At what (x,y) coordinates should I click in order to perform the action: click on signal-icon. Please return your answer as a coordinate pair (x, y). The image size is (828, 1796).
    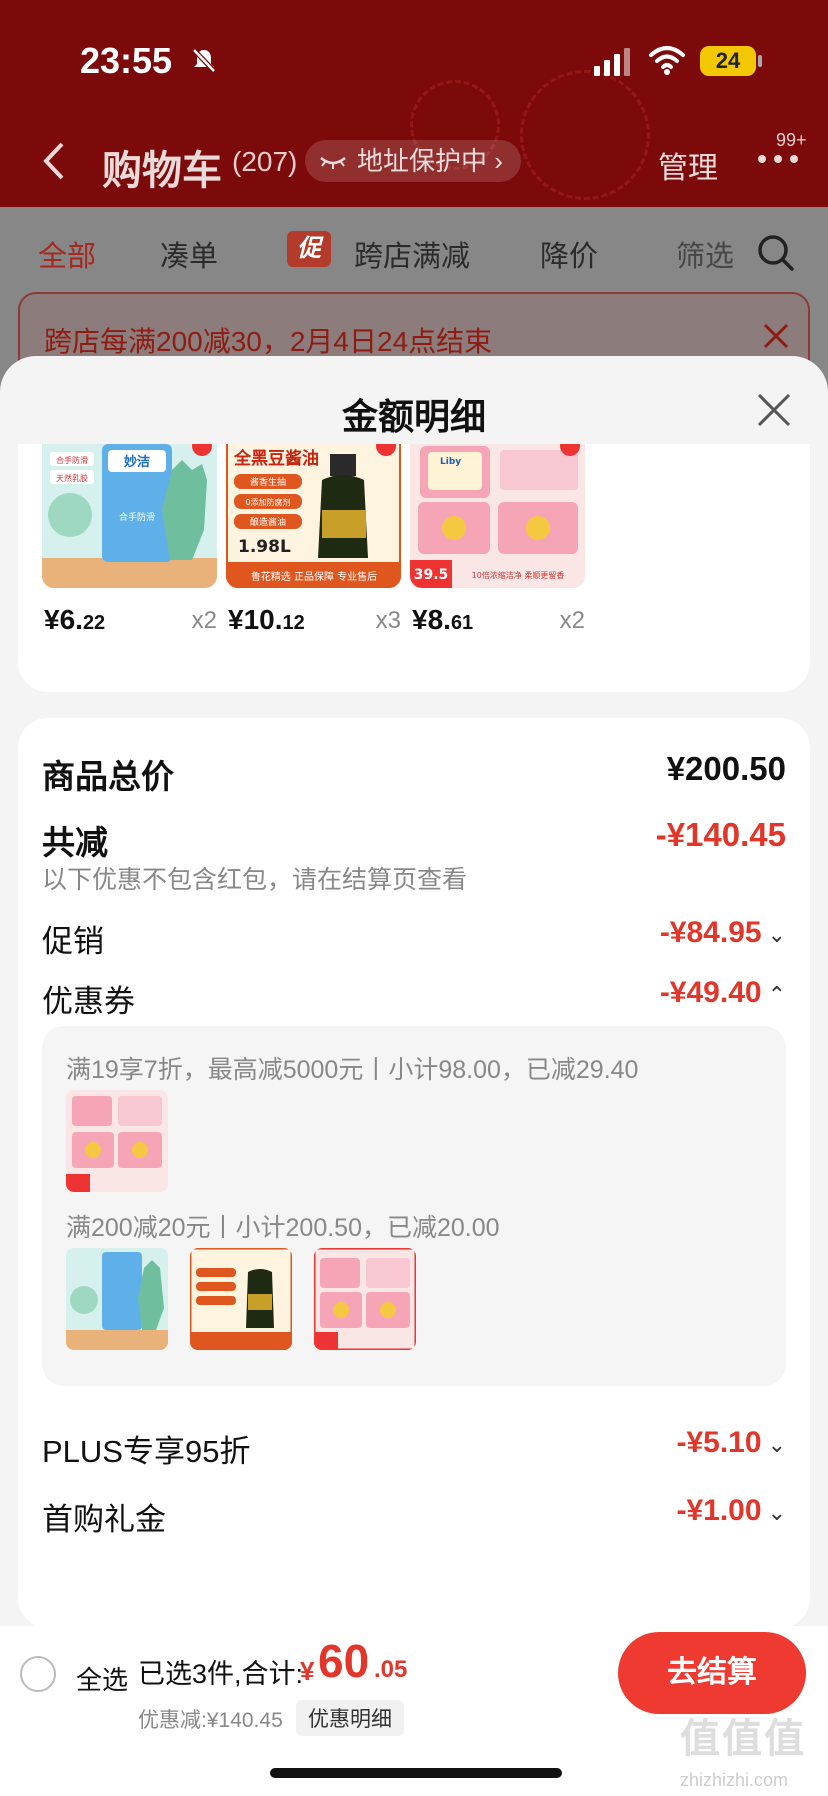
    Looking at the image, I should click on (612, 62).